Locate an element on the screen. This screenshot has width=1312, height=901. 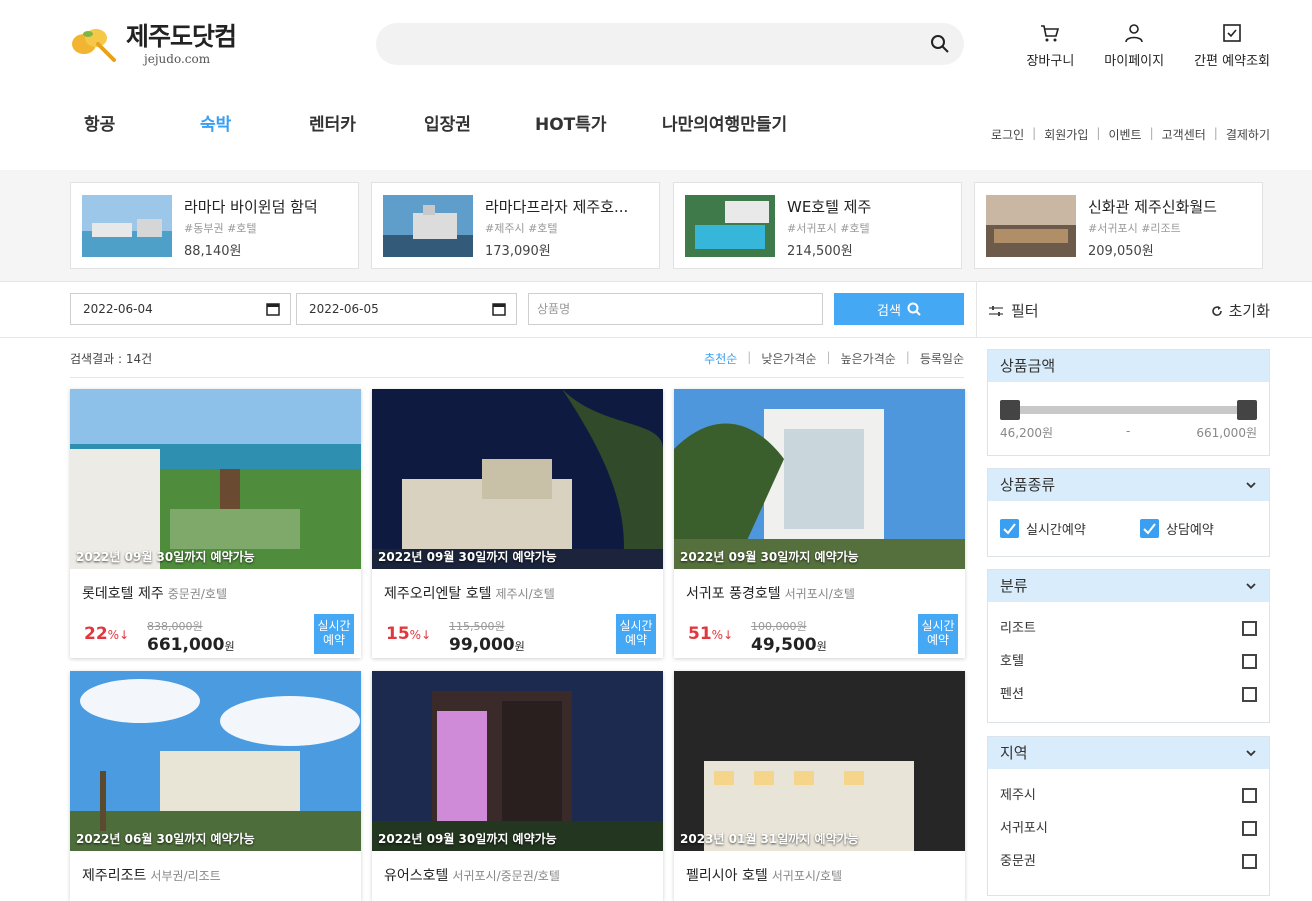
price-unit: 원 is located at coordinates (229, 646).